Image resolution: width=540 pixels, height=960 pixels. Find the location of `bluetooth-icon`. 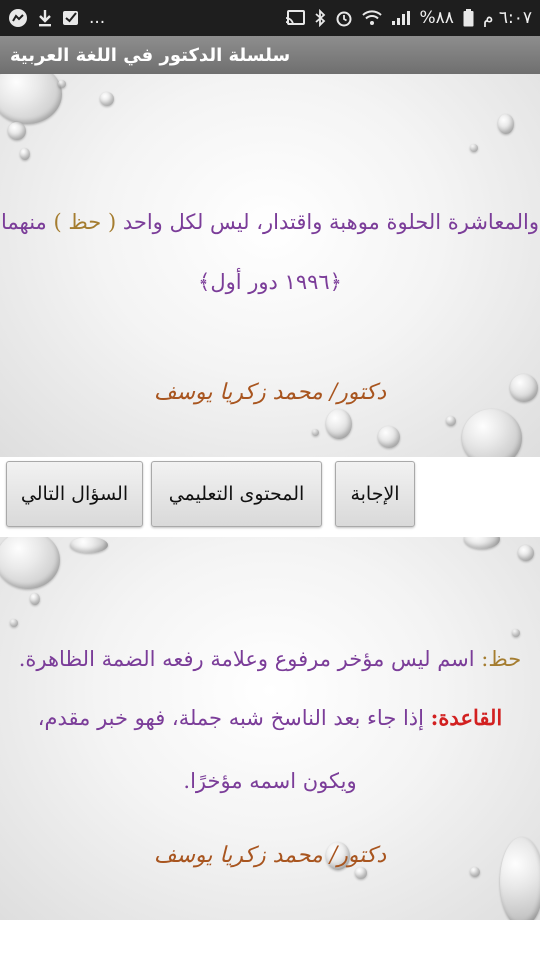

bluetooth-icon is located at coordinates (320, 18).